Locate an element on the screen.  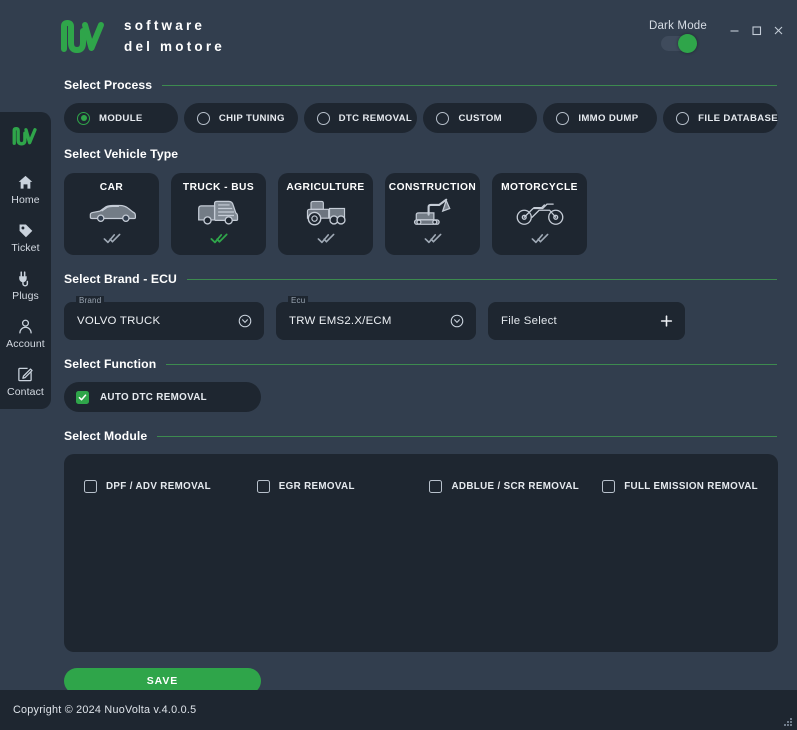
tractor-icon is located at coordinates (326, 212).